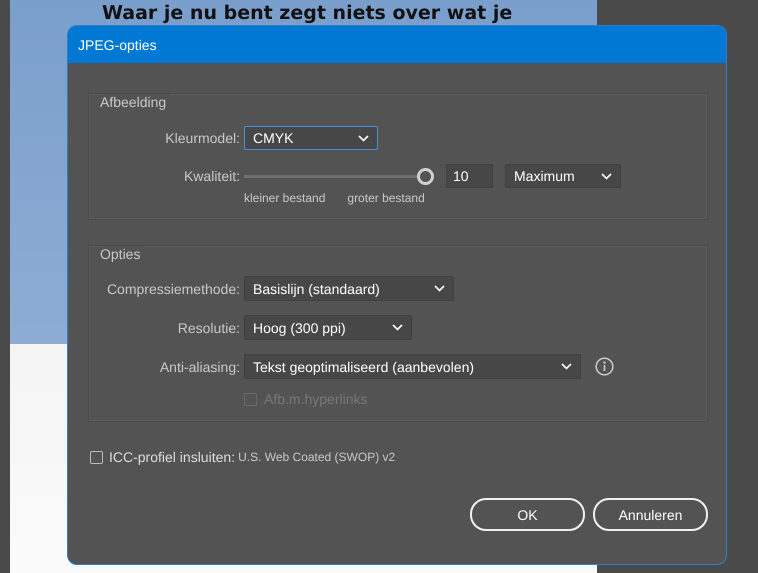 This screenshot has height=573, width=758. Describe the element at coordinates (317, 457) in the screenshot. I see `icc-profile-name: U.S. Web Coated (SWOP) v2` at that location.